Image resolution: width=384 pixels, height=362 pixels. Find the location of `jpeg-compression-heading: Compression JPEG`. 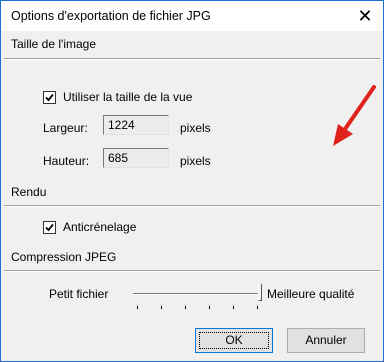

jpeg-compression-heading: Compression JPEG is located at coordinates (64, 257).